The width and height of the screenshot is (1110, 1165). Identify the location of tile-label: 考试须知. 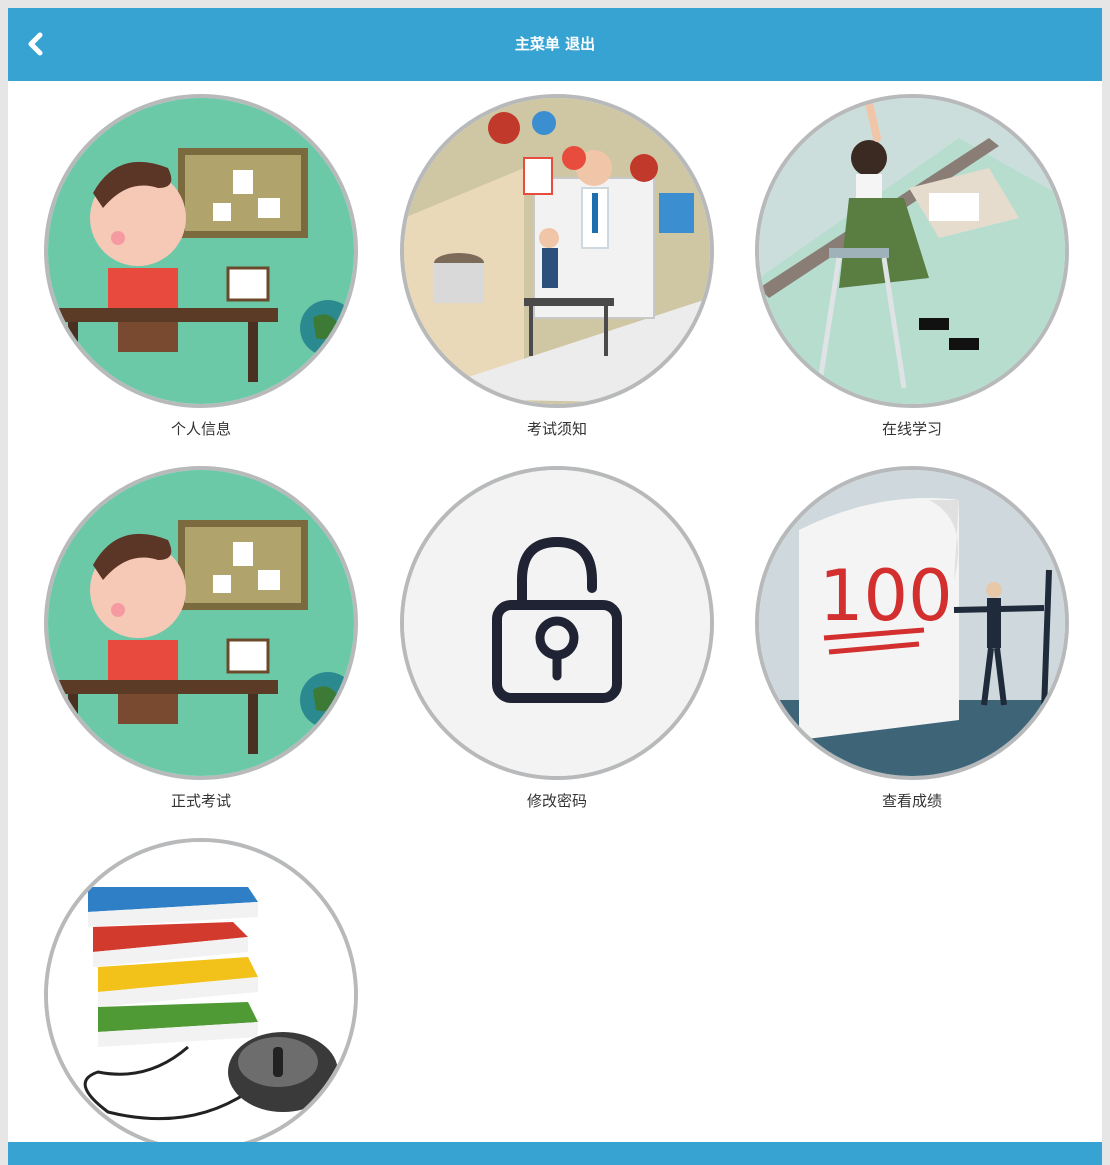
(556, 429).